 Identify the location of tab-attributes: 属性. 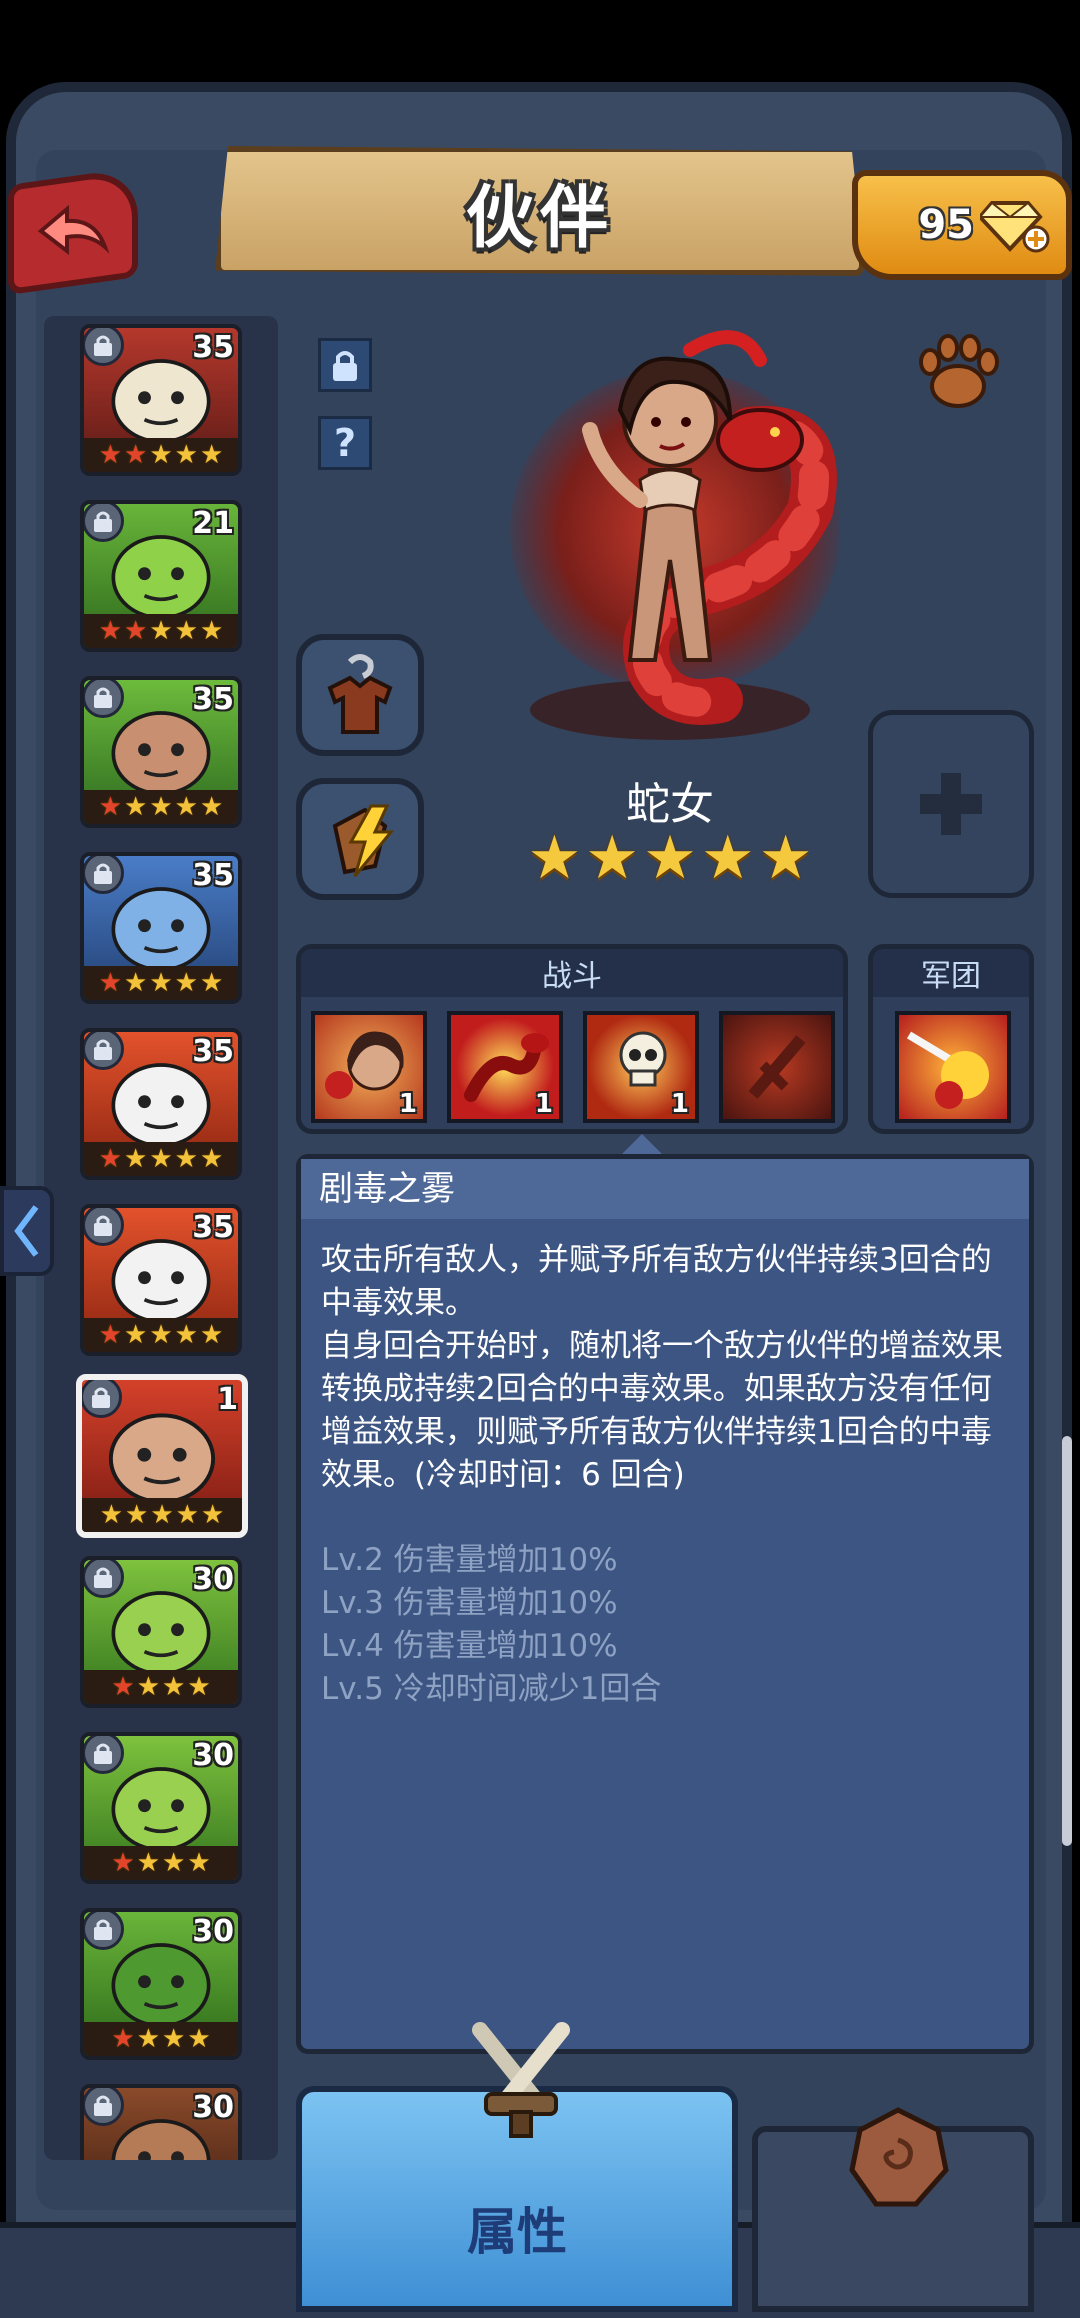
(517, 2167).